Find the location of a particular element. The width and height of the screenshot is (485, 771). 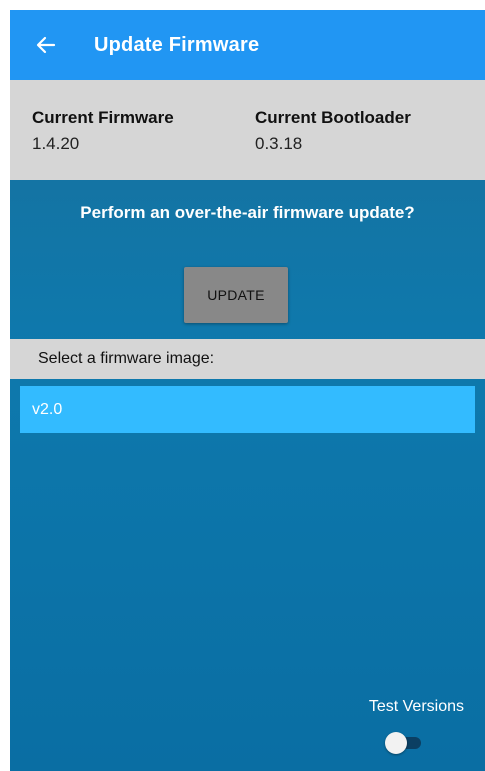

firmware-image-list: v2.0 is located at coordinates (247, 409).